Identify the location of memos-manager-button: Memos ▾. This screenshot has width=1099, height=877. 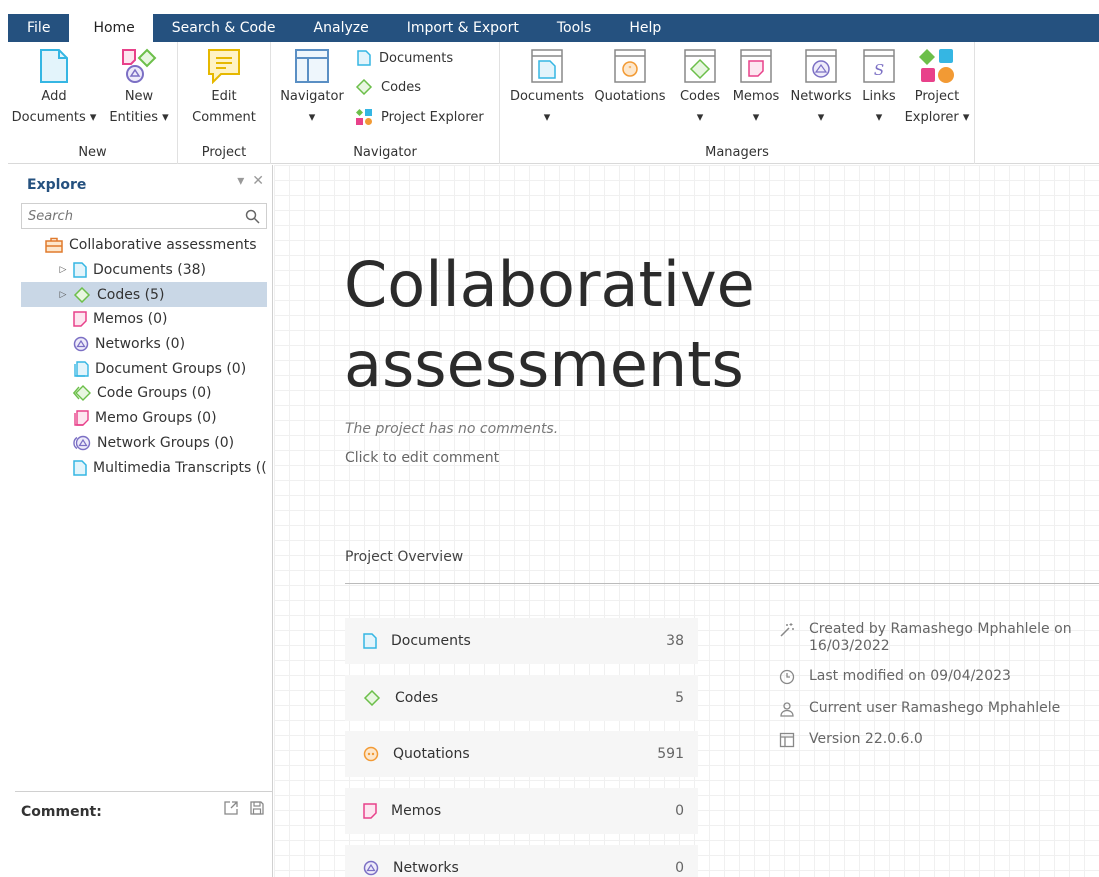
(756, 88).